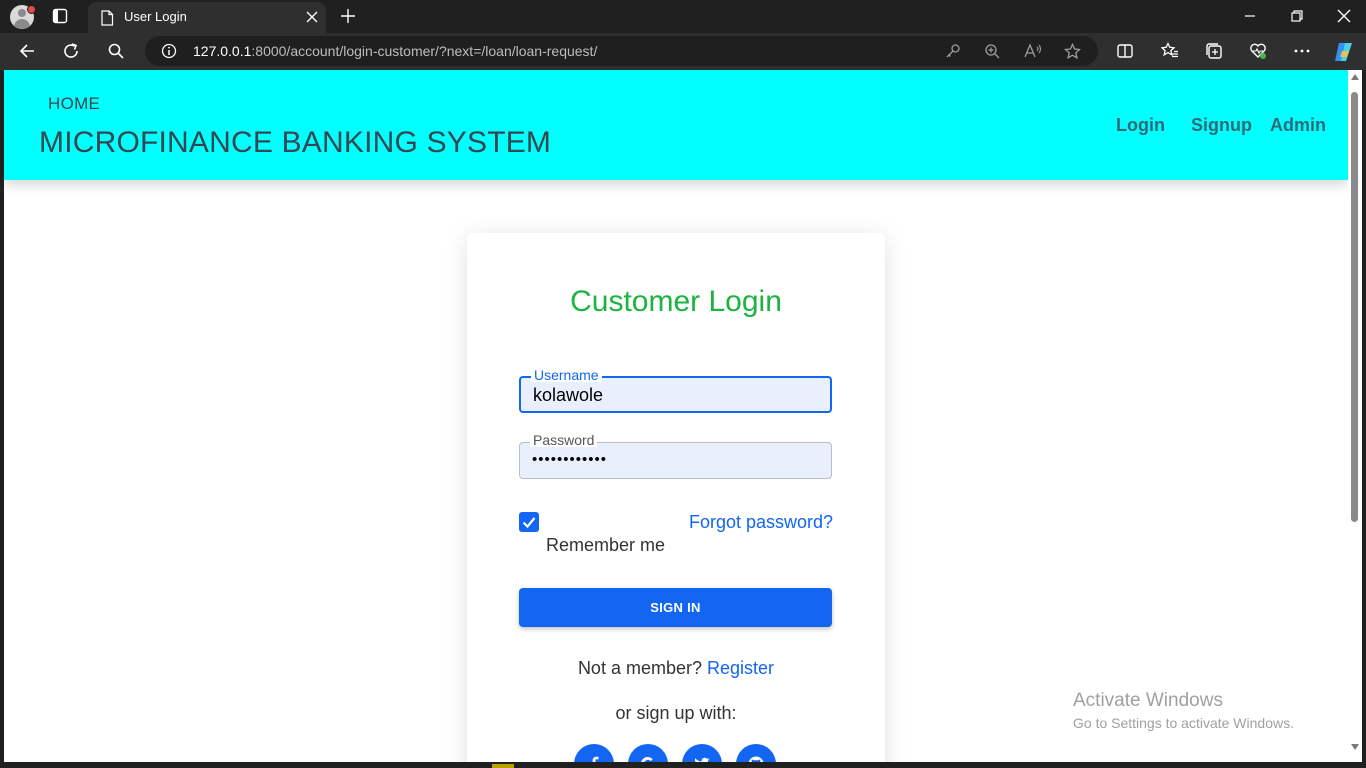 The width and height of the screenshot is (1366, 768). What do you see at coordinates (1297, 16) in the screenshot?
I see `restore-icon` at bounding box center [1297, 16].